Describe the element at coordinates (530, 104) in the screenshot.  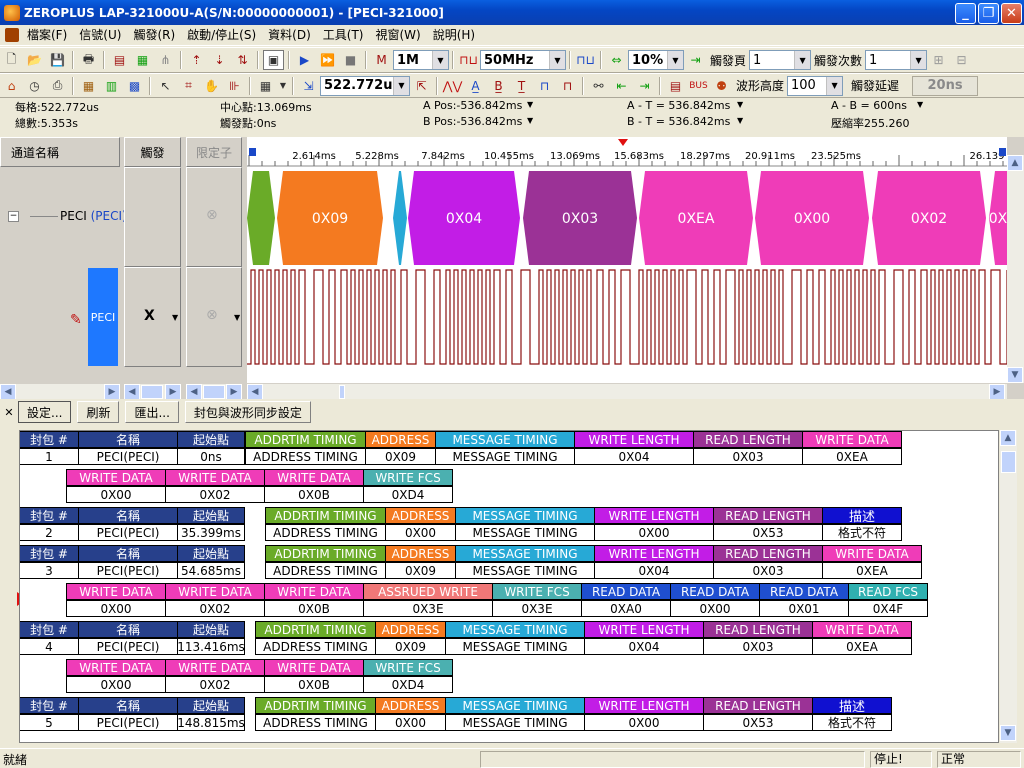
I see `a-pos-dropdown-icon: ▼` at that location.